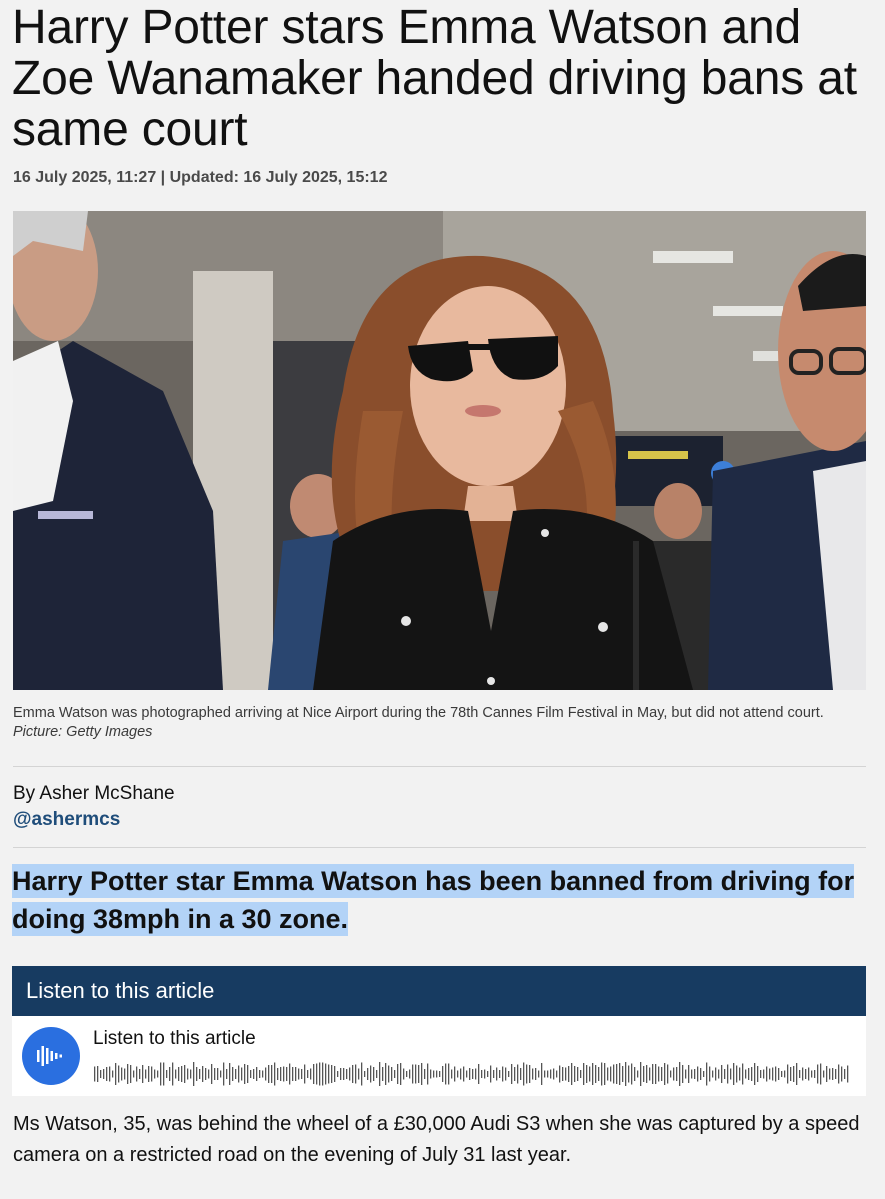 The height and width of the screenshot is (1199, 885). Describe the element at coordinates (439, 847) in the screenshot. I see `divider` at that location.